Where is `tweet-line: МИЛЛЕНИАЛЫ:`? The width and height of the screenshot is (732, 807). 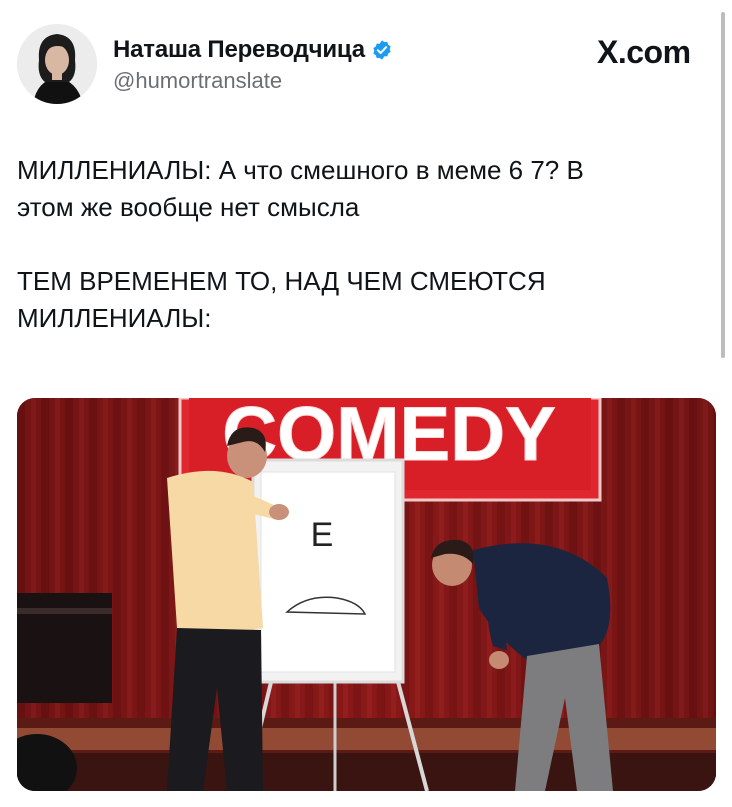 tweet-line: МИЛЛЕНИАЛЫ: is located at coordinates (114, 318).